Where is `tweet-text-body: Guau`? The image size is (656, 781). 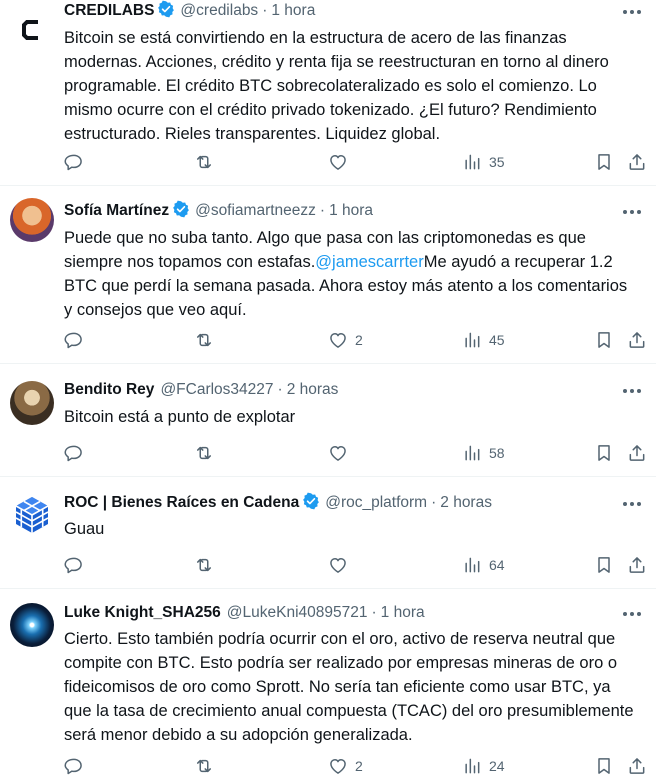 tweet-text-body: Guau is located at coordinates (84, 529).